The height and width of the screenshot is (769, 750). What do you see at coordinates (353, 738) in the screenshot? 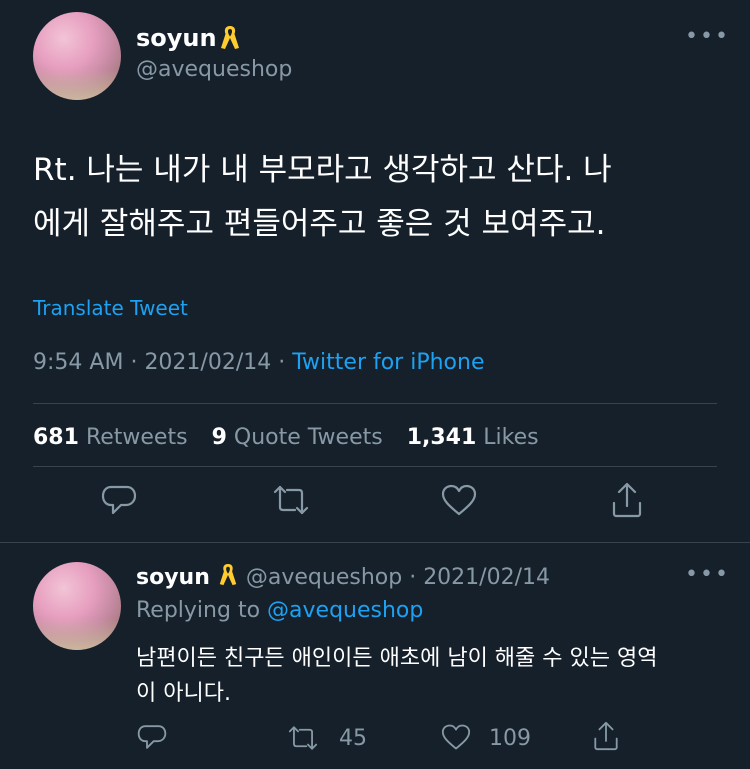
I see `reply-retweet-count: 45` at bounding box center [353, 738].